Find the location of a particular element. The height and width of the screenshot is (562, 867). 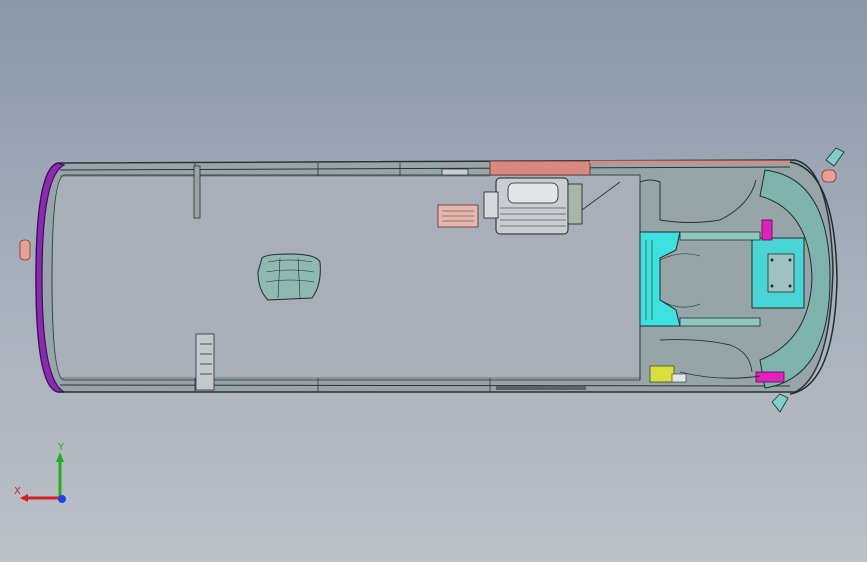

magenta-fitting-bottom is located at coordinates (770, 377).